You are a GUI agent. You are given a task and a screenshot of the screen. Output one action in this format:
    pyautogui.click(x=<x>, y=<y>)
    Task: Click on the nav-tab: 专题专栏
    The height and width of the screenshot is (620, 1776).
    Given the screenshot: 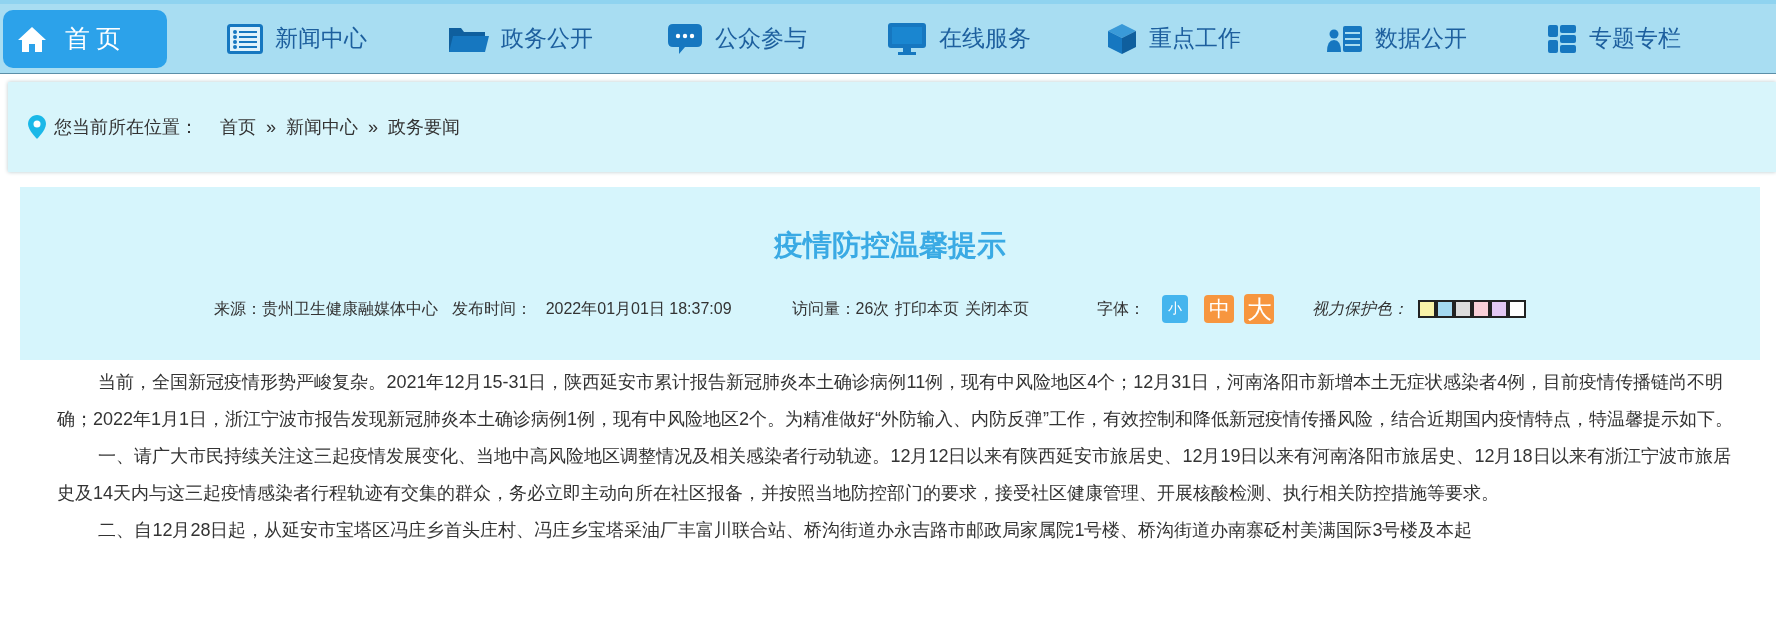 What is the action you would take?
    pyautogui.click(x=1657, y=38)
    